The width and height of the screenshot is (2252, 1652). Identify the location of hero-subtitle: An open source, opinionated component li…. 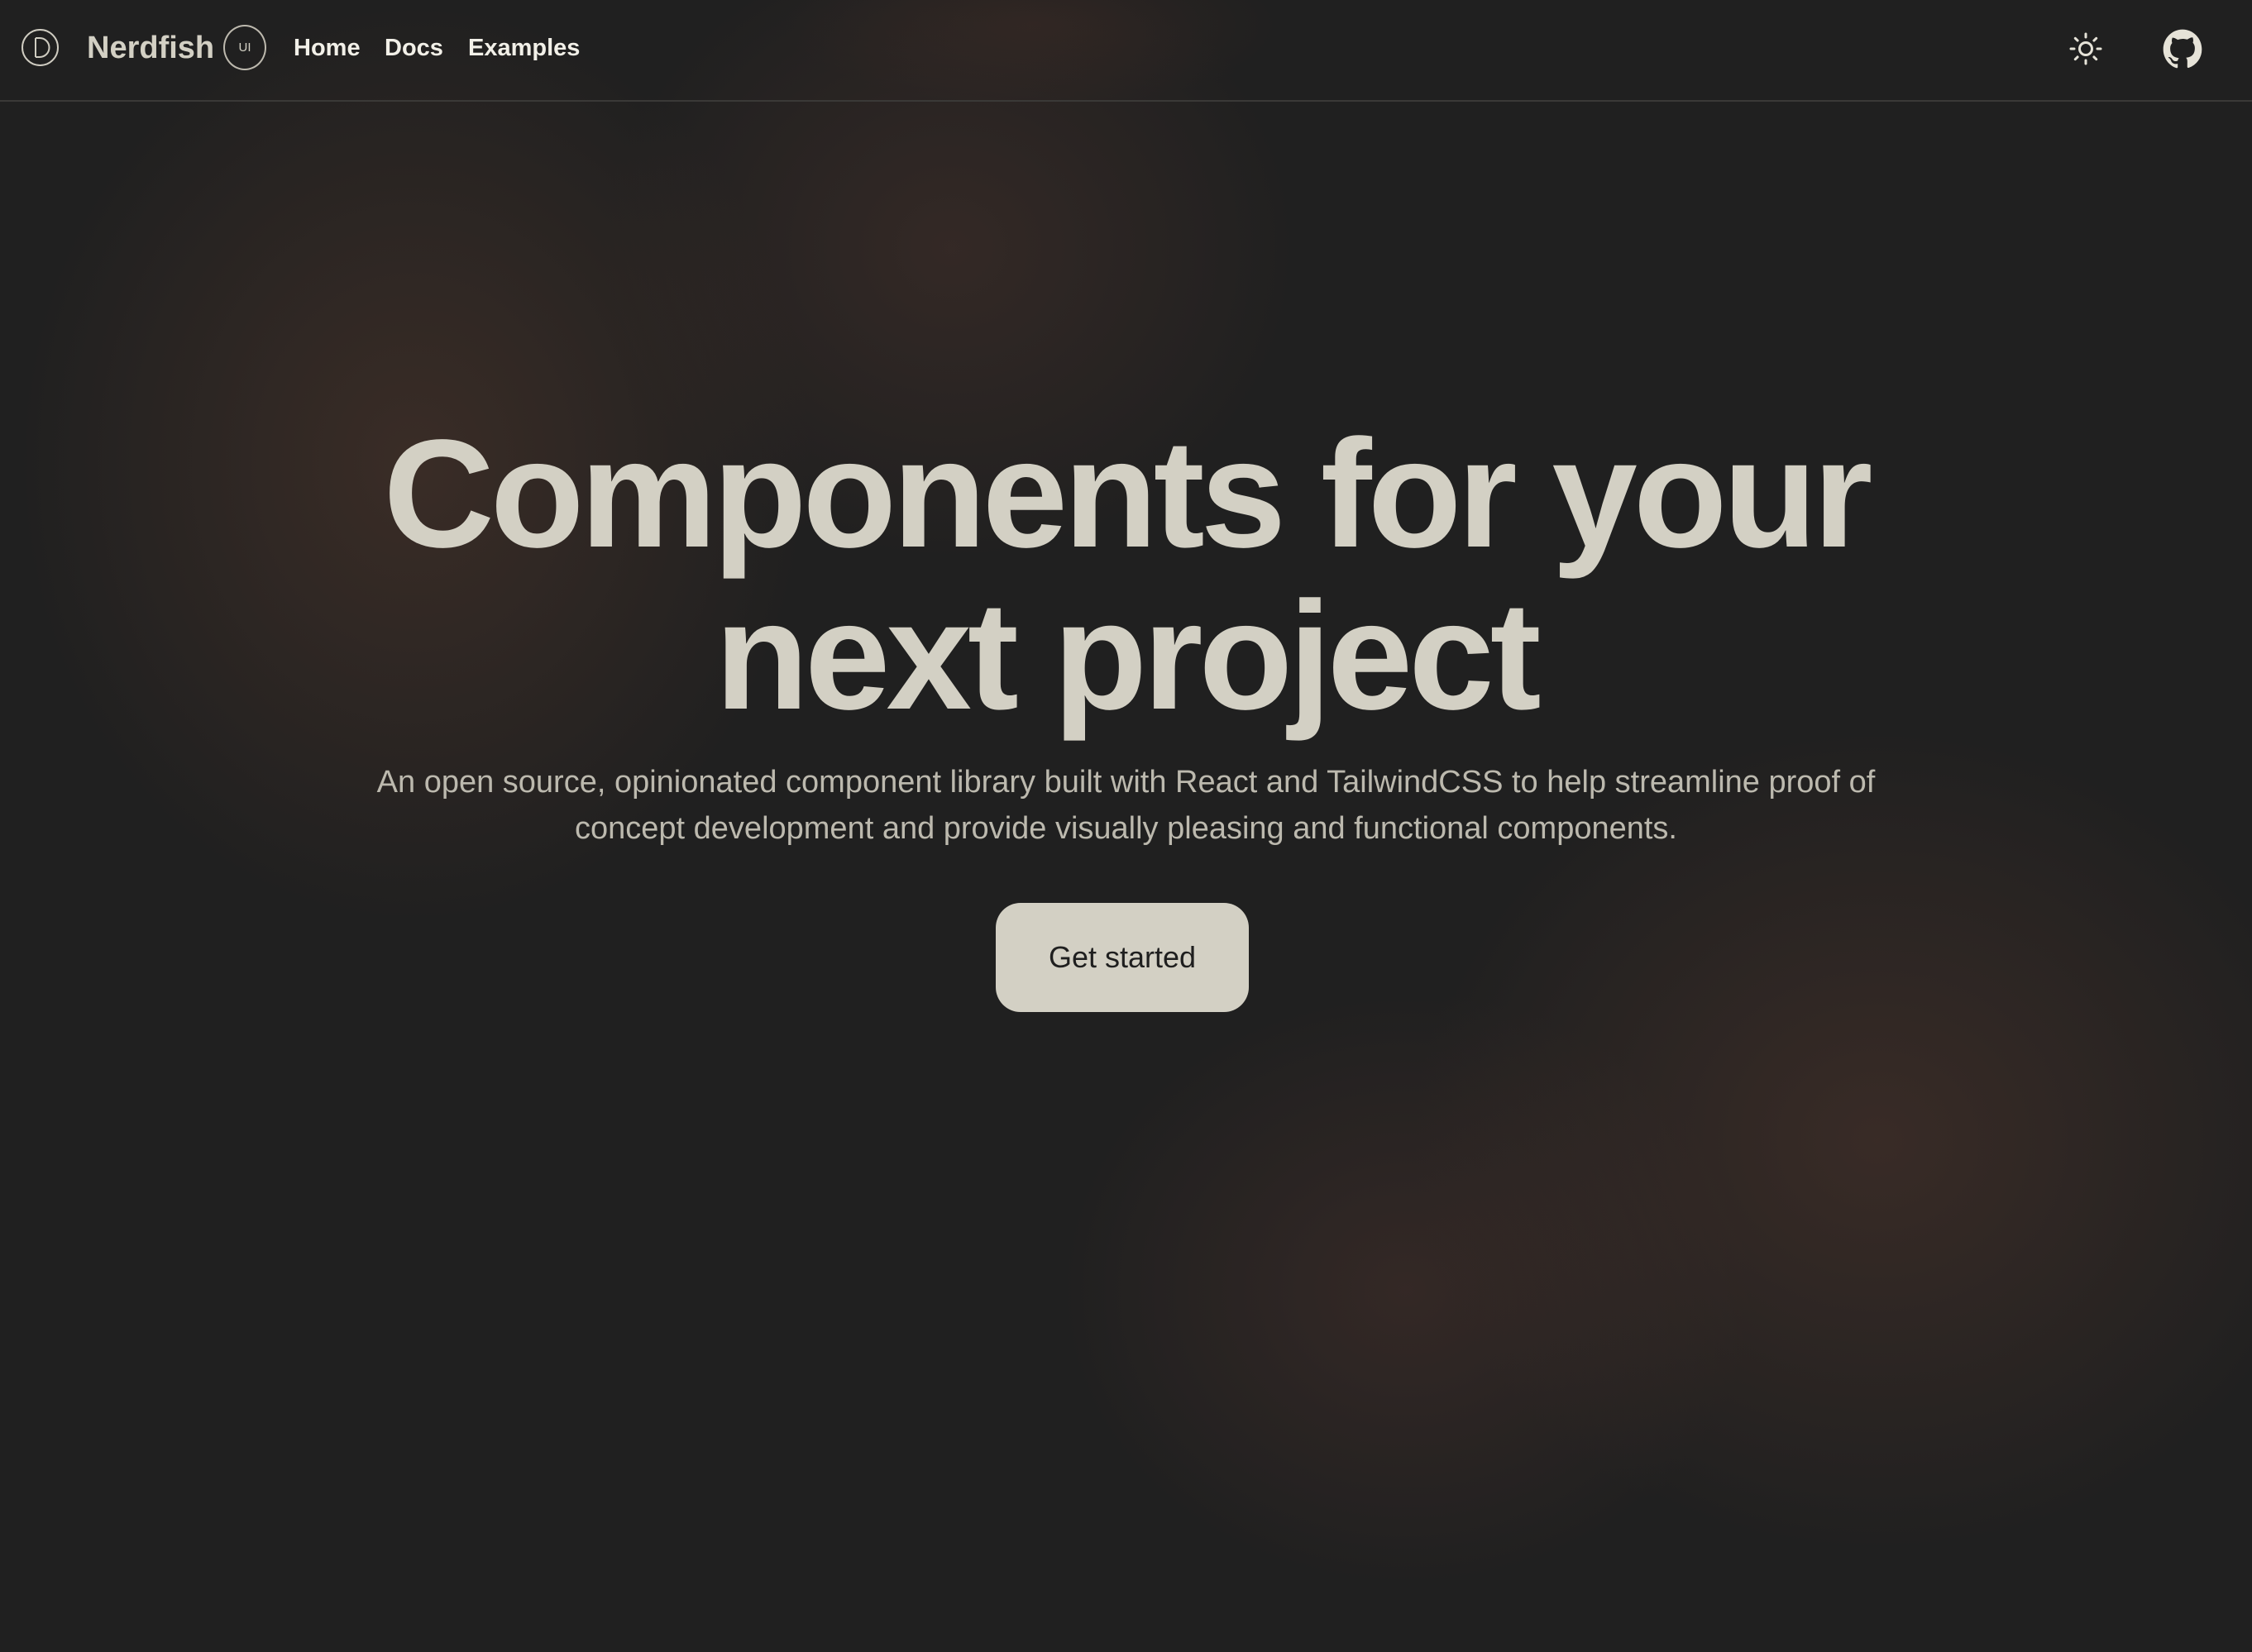
(1126, 805).